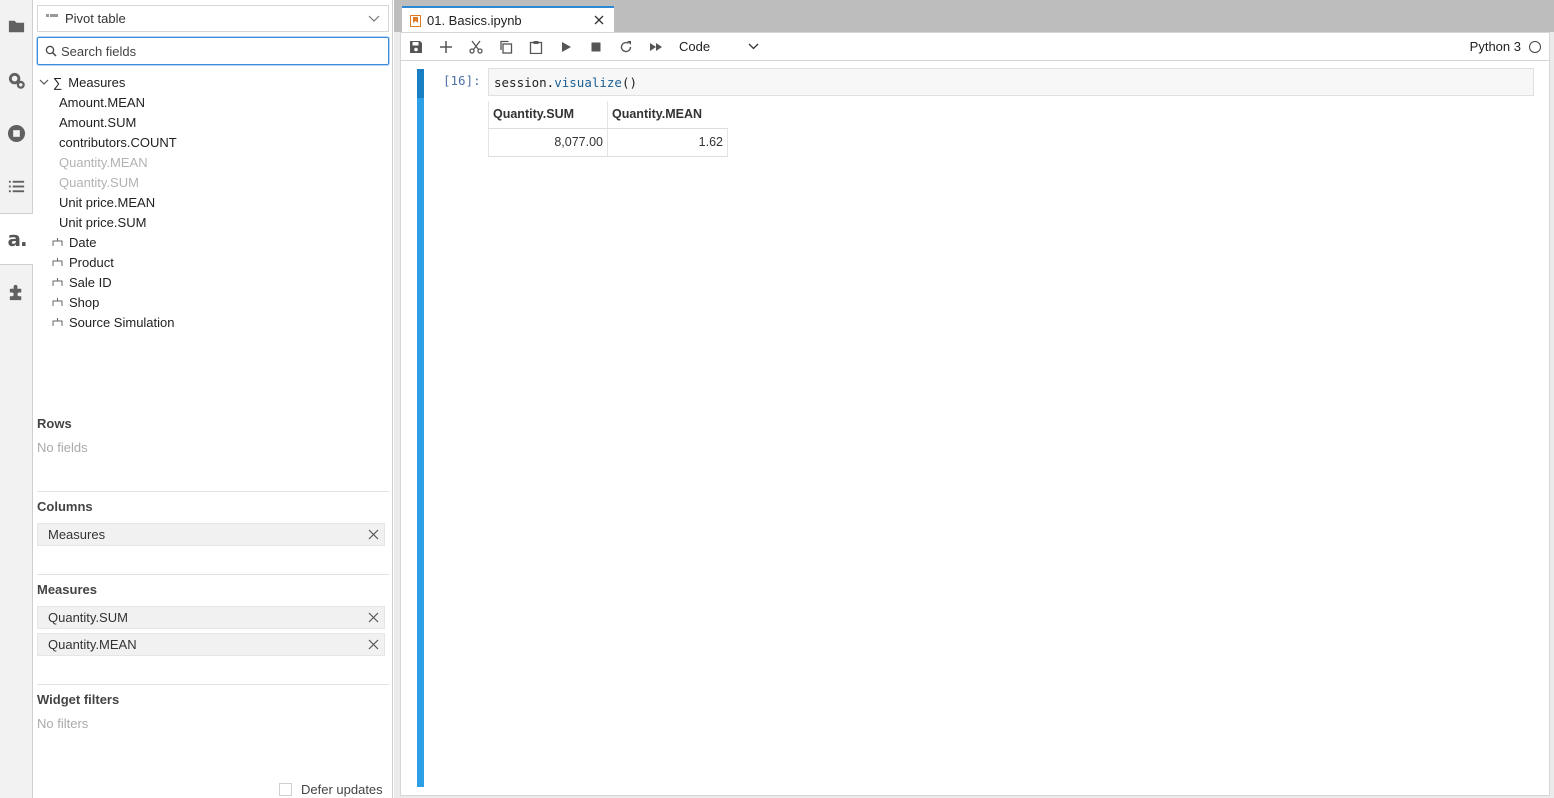  I want to click on filters-empty-text: No filters, so click(63, 723).